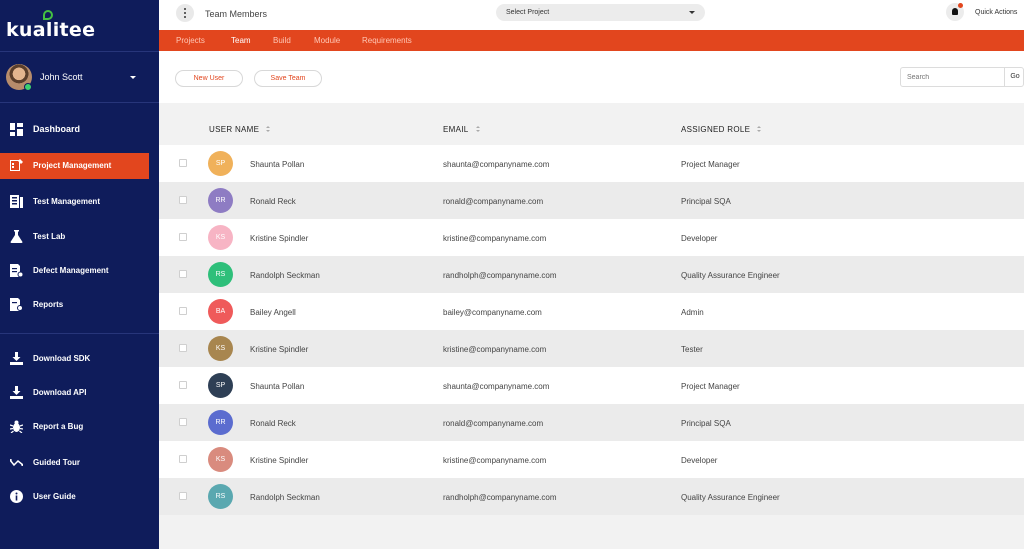  I want to click on sidebar-item-report-a-bug: Report a Bug, so click(79, 427).